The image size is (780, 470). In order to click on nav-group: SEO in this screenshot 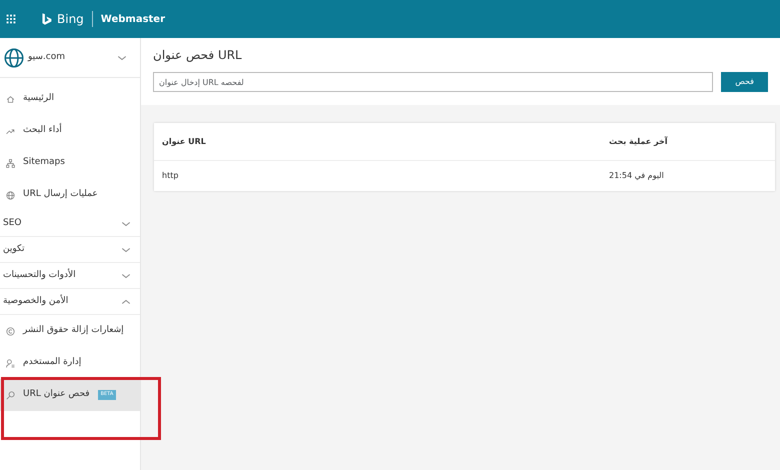, I will do `click(70, 224)`.